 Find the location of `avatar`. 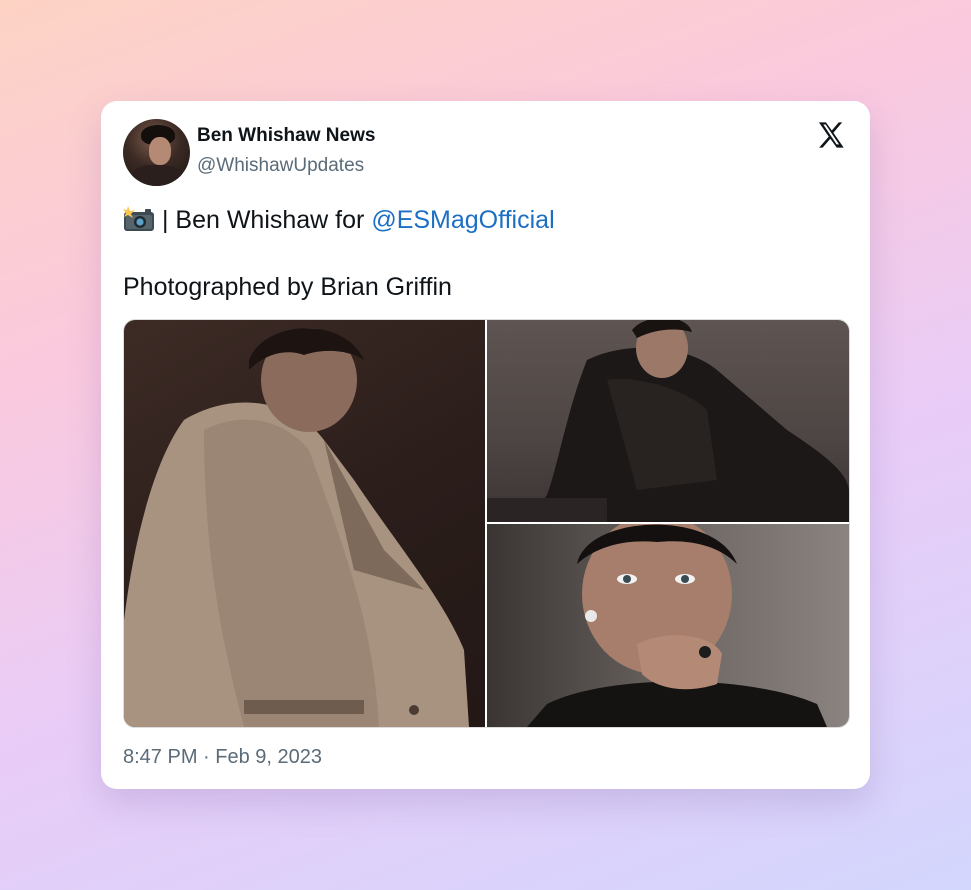

avatar is located at coordinates (156, 152).